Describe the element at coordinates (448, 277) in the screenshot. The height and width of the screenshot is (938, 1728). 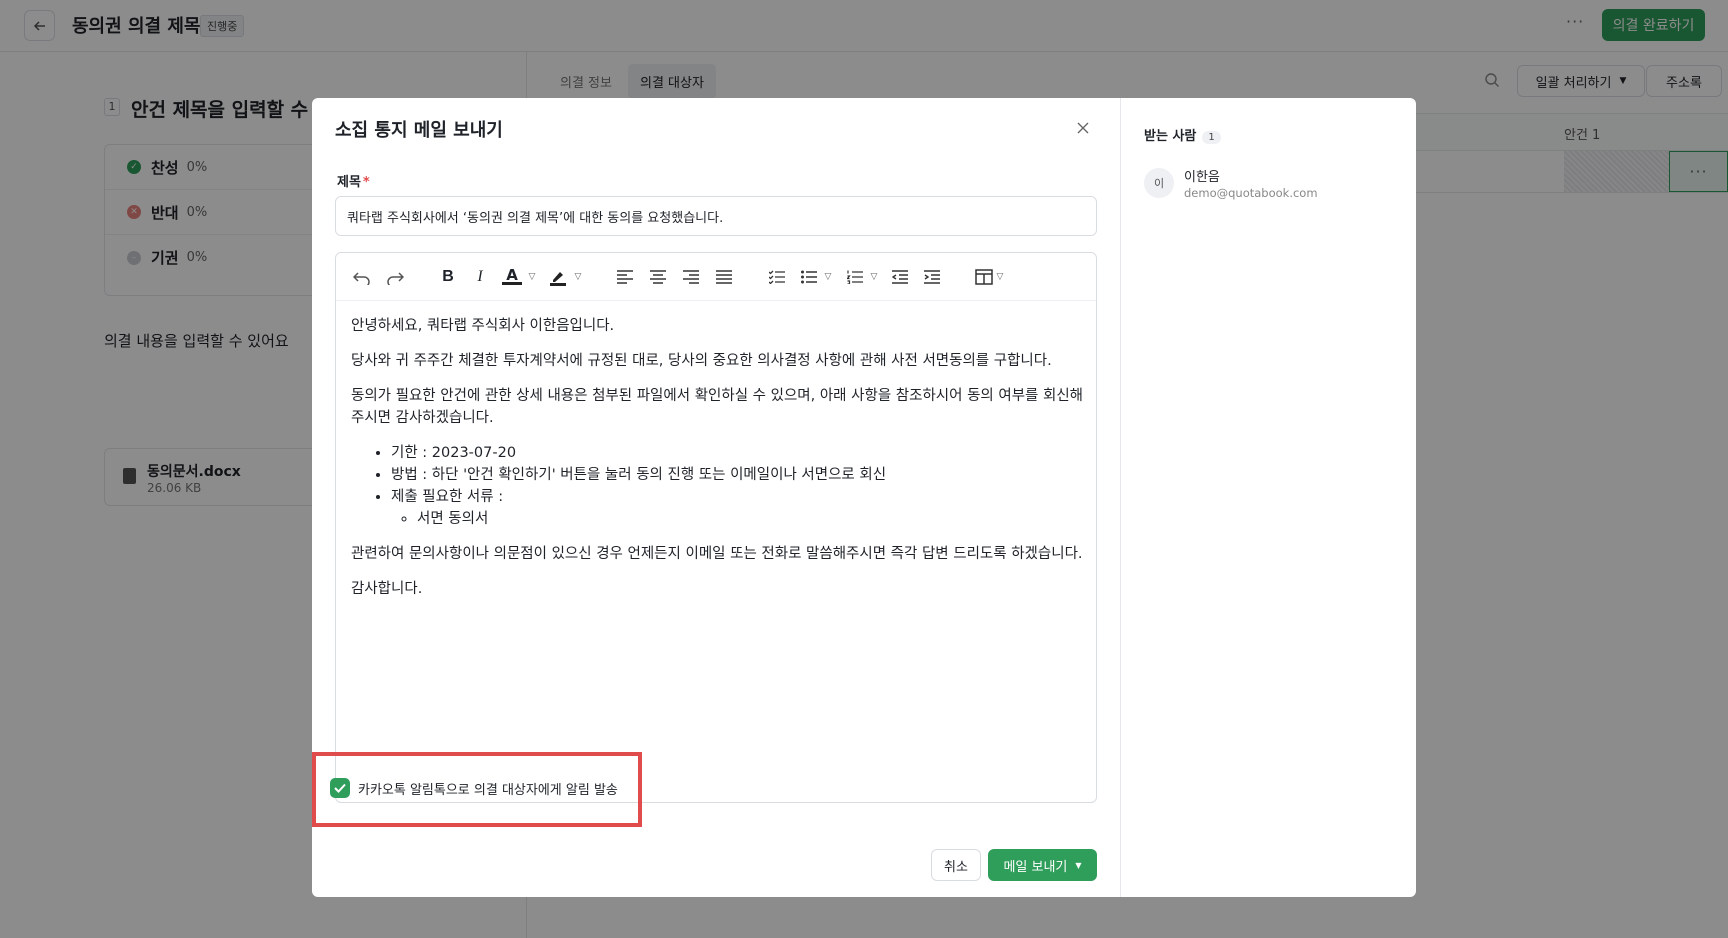
I see `bold-icon: B` at that location.